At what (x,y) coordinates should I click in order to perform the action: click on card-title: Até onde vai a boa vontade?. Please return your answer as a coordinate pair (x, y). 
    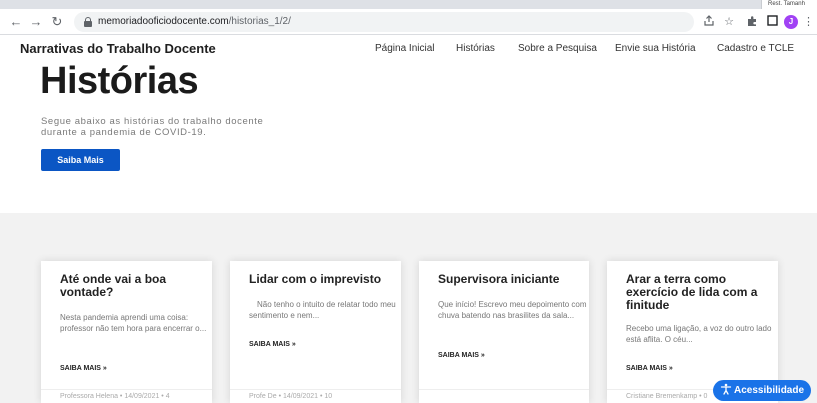
    Looking at the image, I should click on (135, 286).